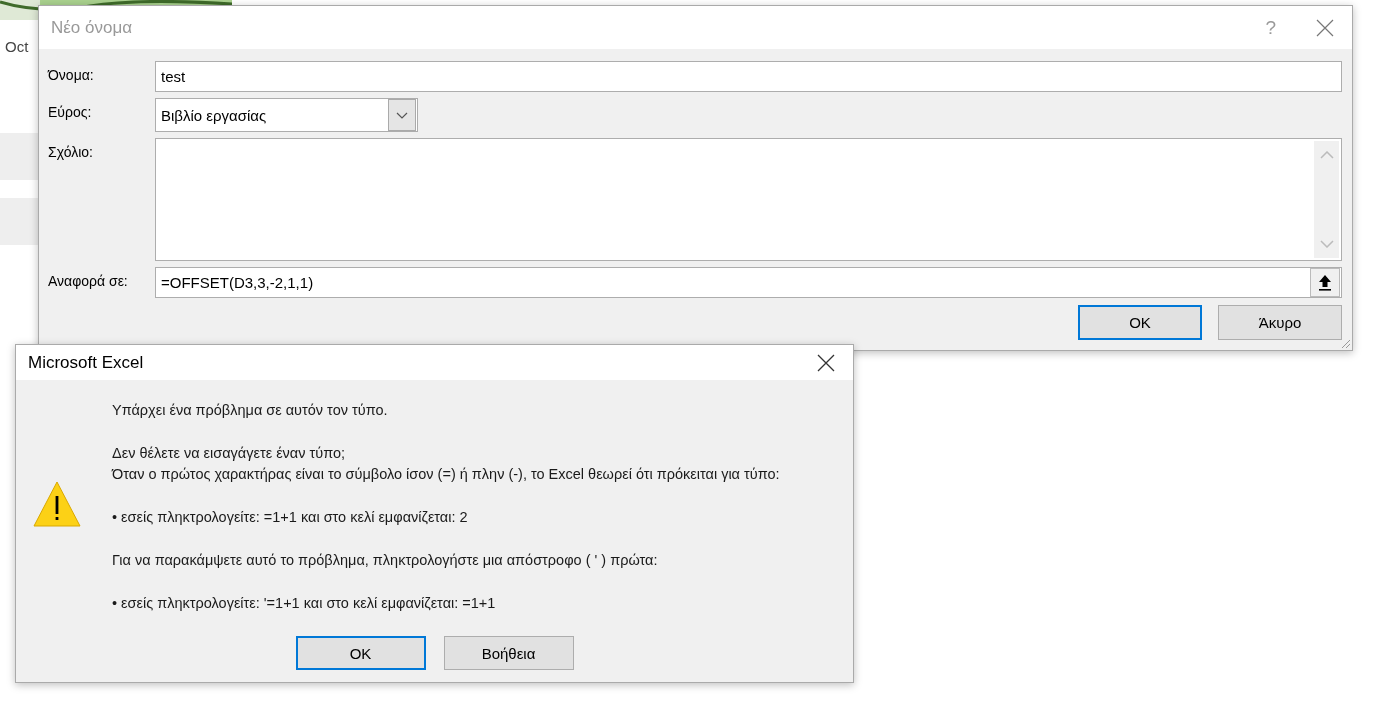  Describe the element at coordinates (508, 653) in the screenshot. I see `dialog-button: Βοήθεια` at that location.